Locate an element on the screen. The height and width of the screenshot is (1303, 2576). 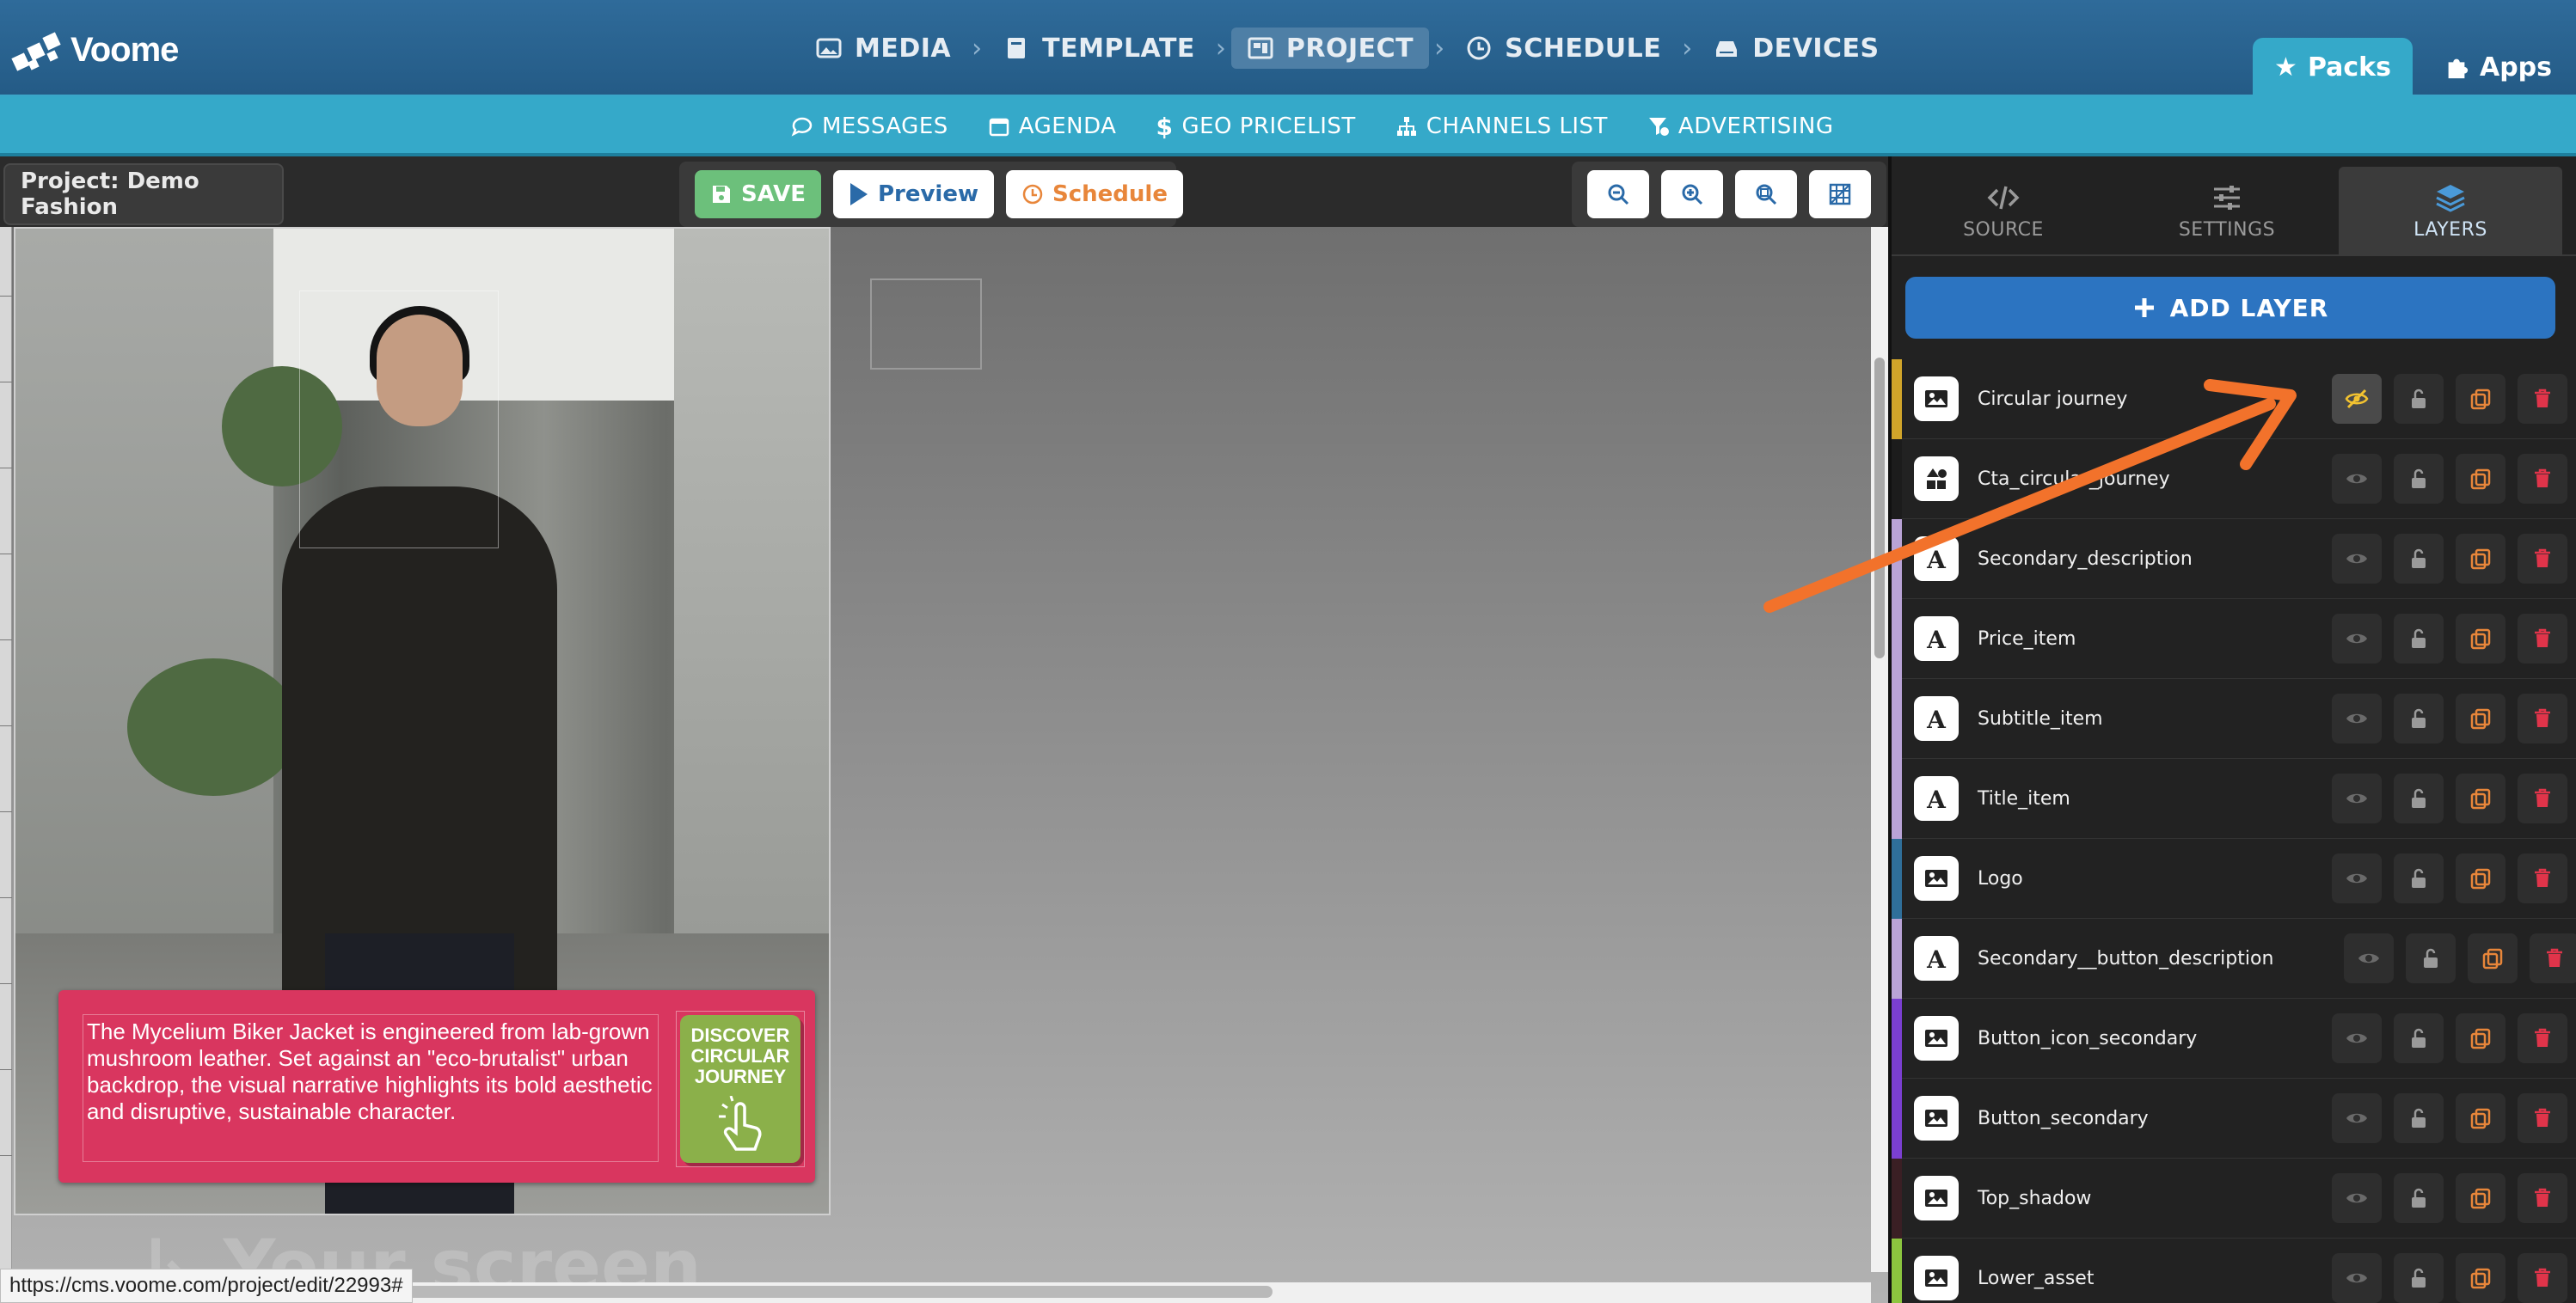
cta-button: DISCOVER CIRCULAR JOURNEY is located at coordinates (740, 1089).